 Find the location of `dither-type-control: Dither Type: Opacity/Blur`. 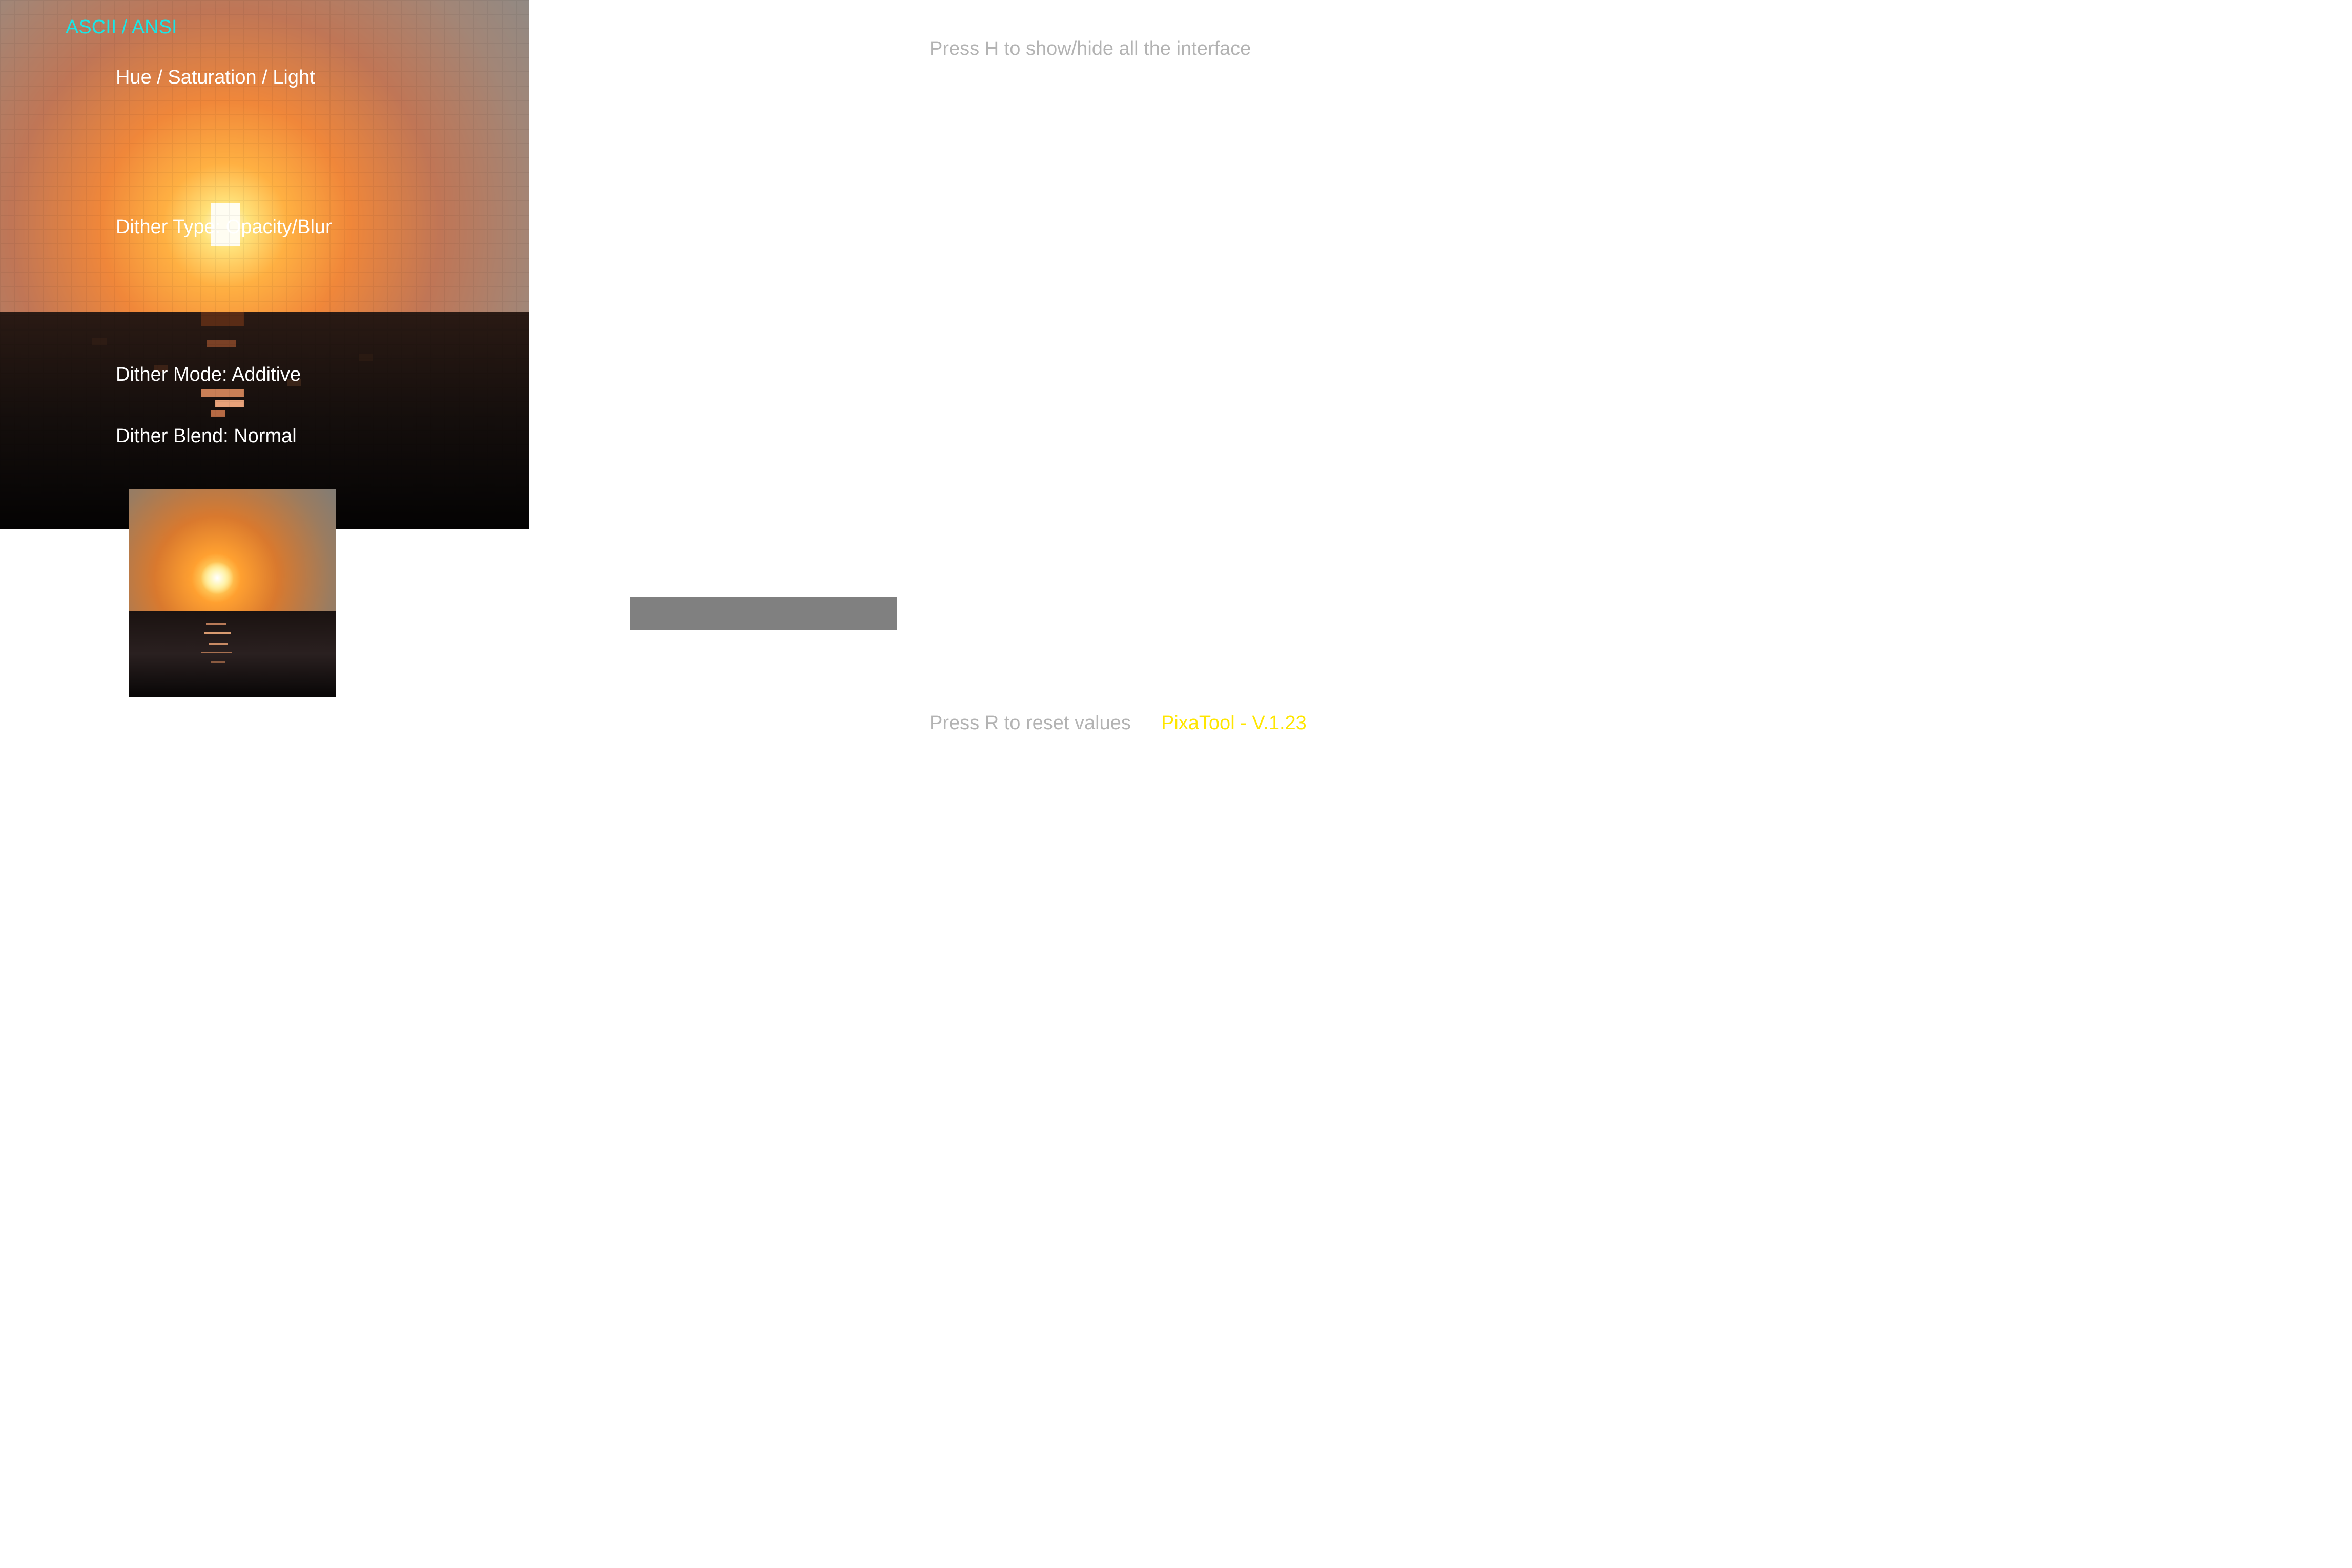

dither-type-control: Dither Type: Opacity/Blur is located at coordinates (224, 227).